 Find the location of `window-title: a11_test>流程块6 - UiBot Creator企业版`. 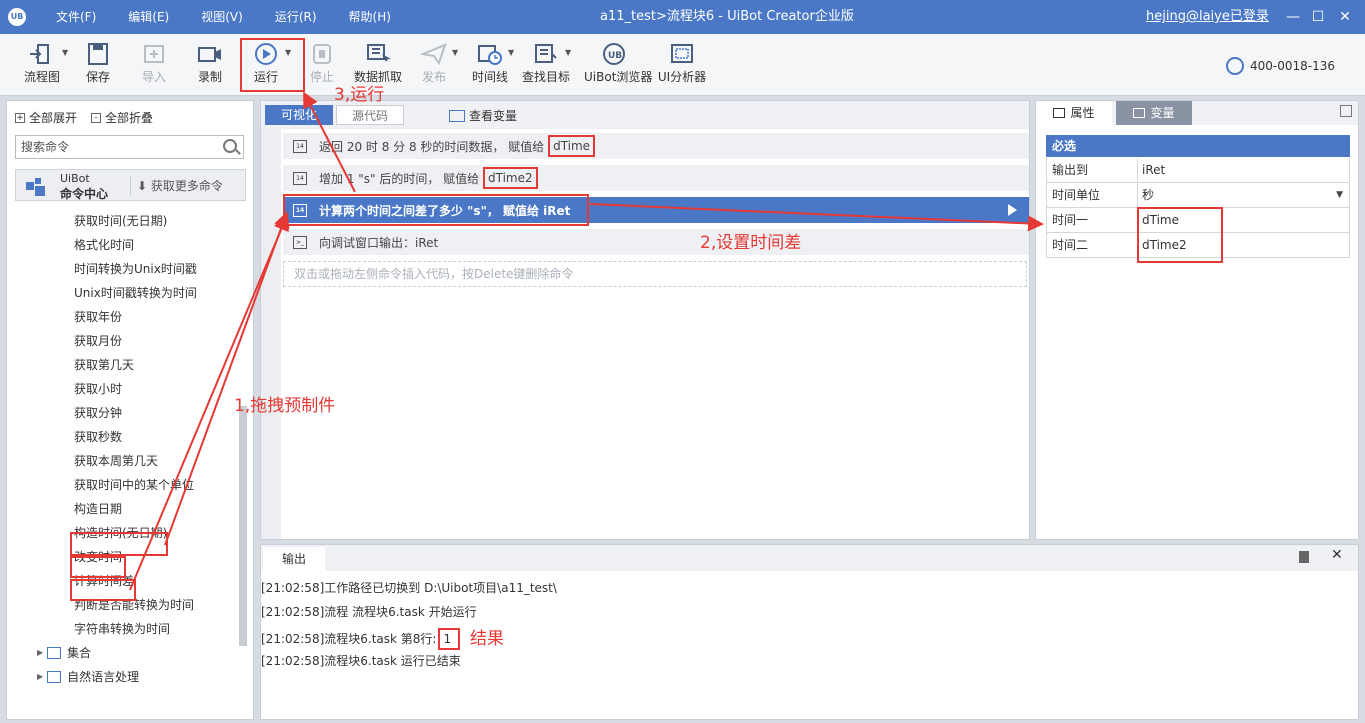

window-title: a11_test>流程块6 - UiBot Creator企业版 is located at coordinates (727, 16).